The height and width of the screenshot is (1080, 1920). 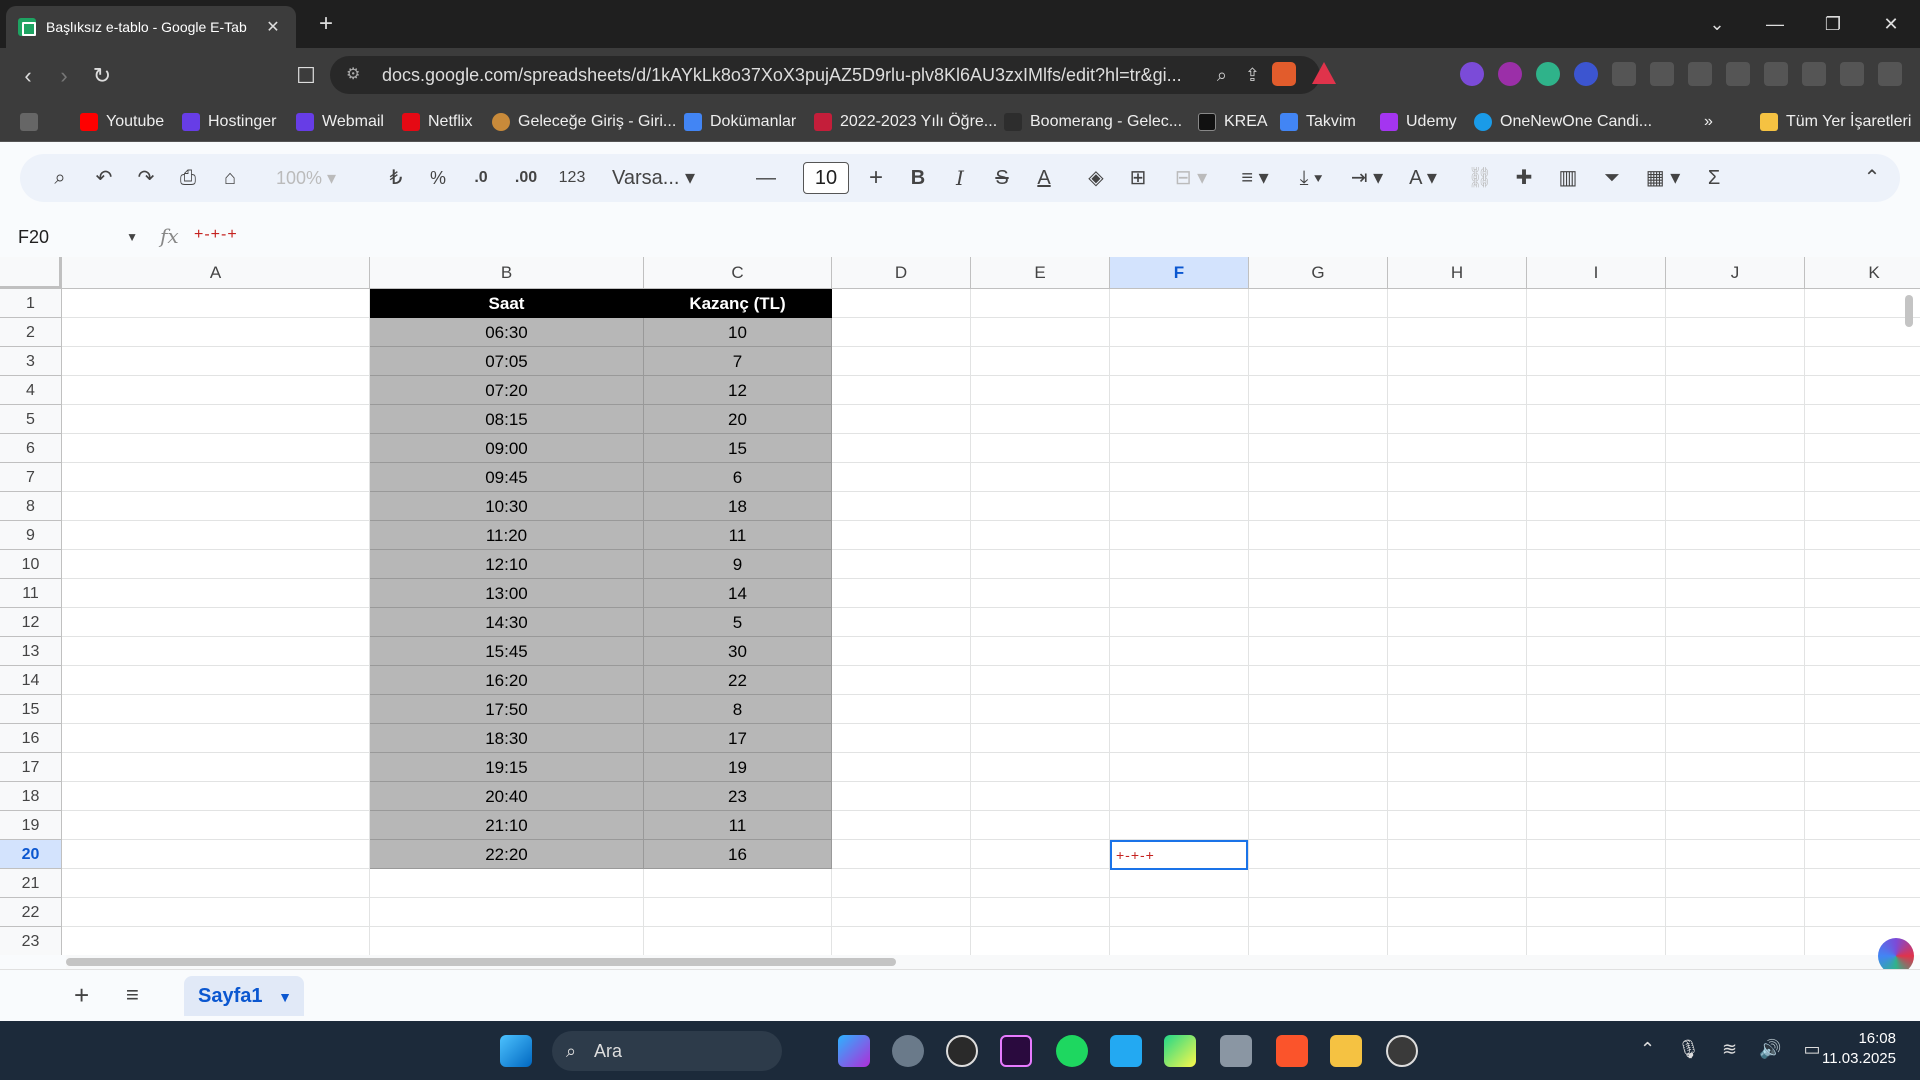 I want to click on cell-h20, so click(x=1457, y=854).